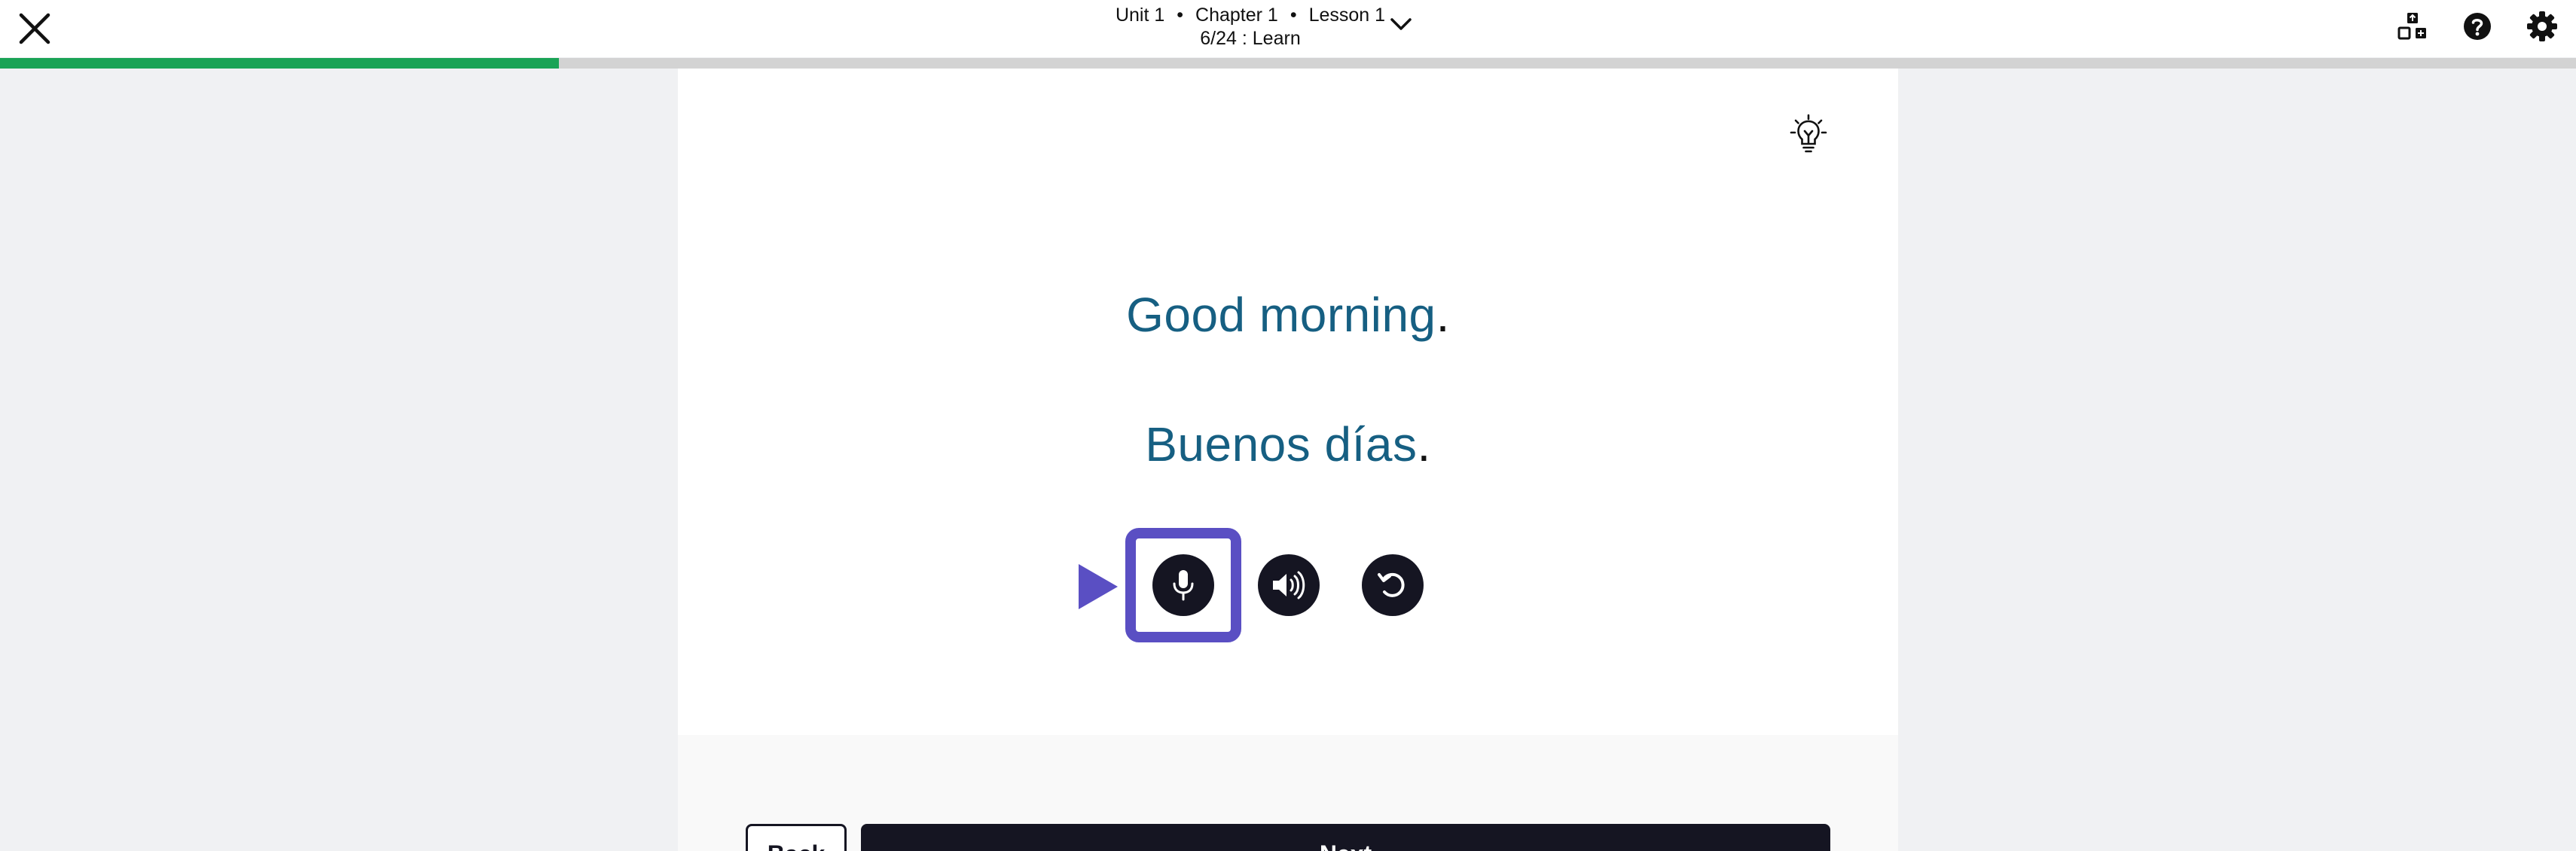 The image size is (2576, 851). I want to click on microphone-circle, so click(1183, 585).